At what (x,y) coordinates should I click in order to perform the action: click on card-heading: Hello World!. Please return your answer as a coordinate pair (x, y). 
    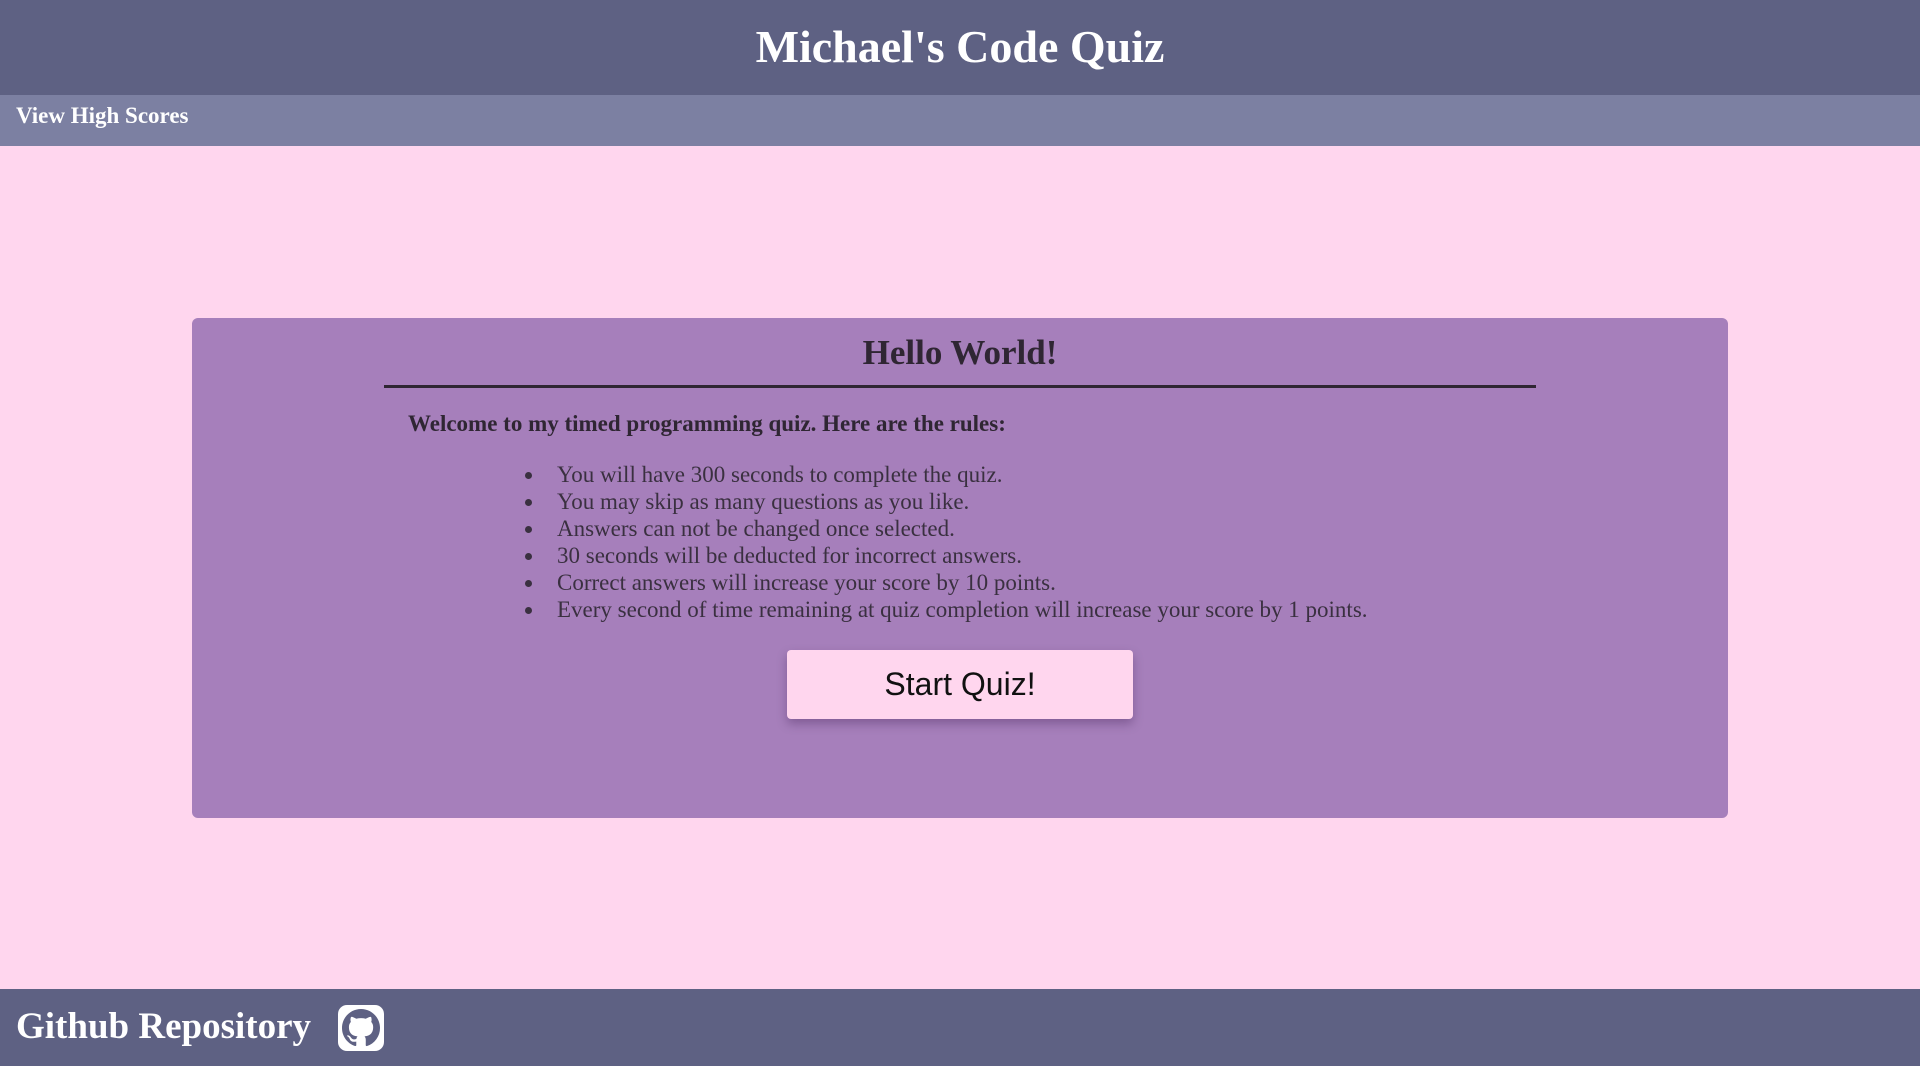
    Looking at the image, I should click on (960, 352).